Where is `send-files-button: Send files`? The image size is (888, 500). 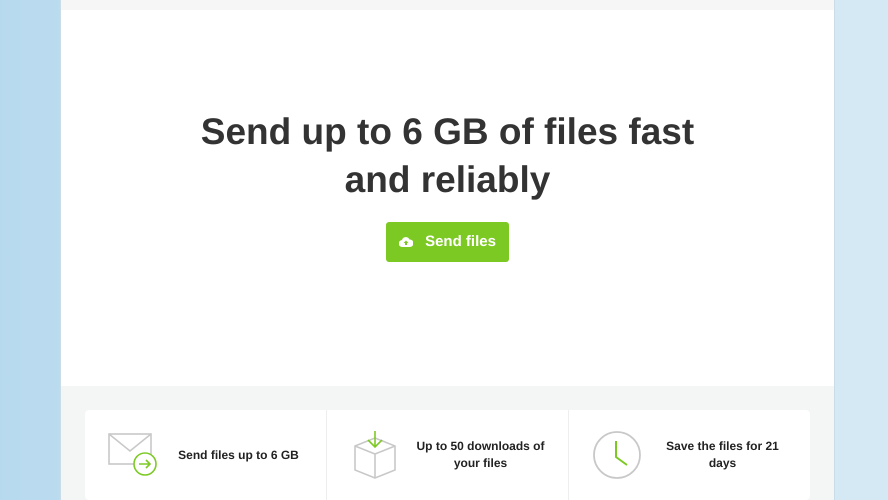 send-files-button: Send files is located at coordinates (447, 242).